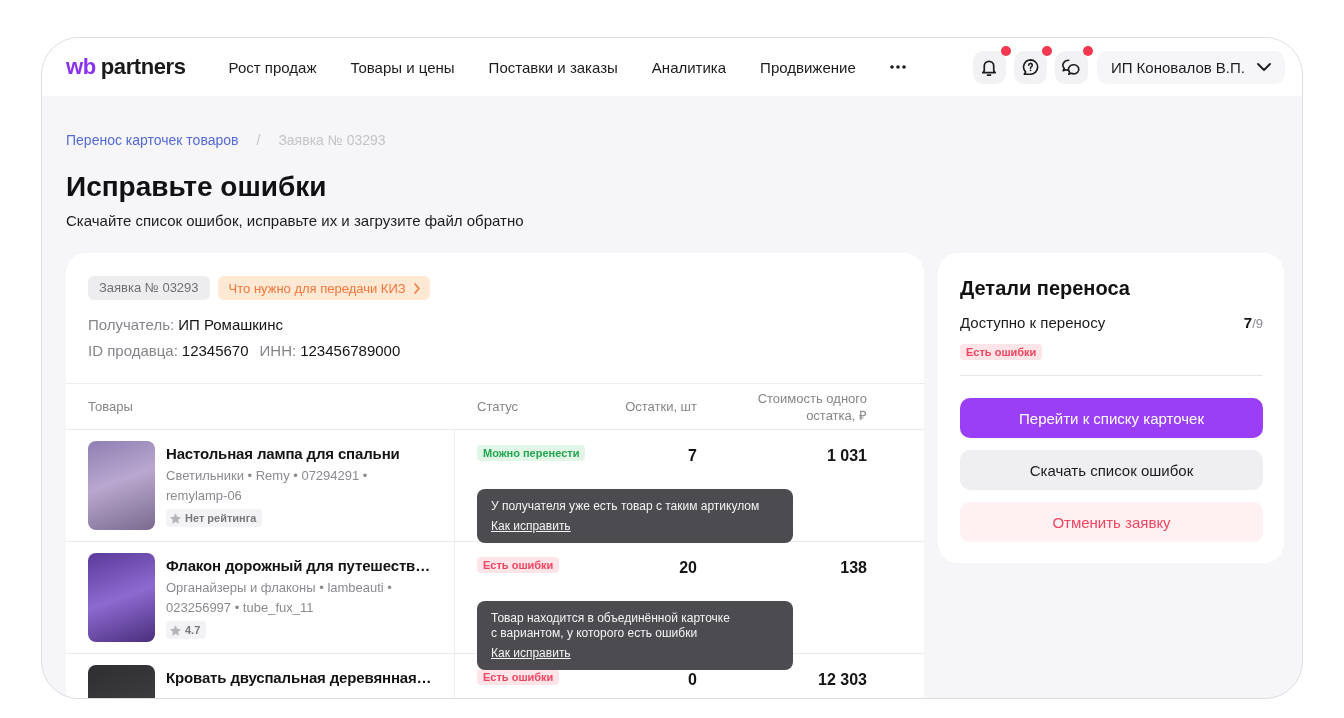 This screenshot has height=718, width=1344. Describe the element at coordinates (661, 406) in the screenshot. I see `column-header: Остатки, шт` at that location.